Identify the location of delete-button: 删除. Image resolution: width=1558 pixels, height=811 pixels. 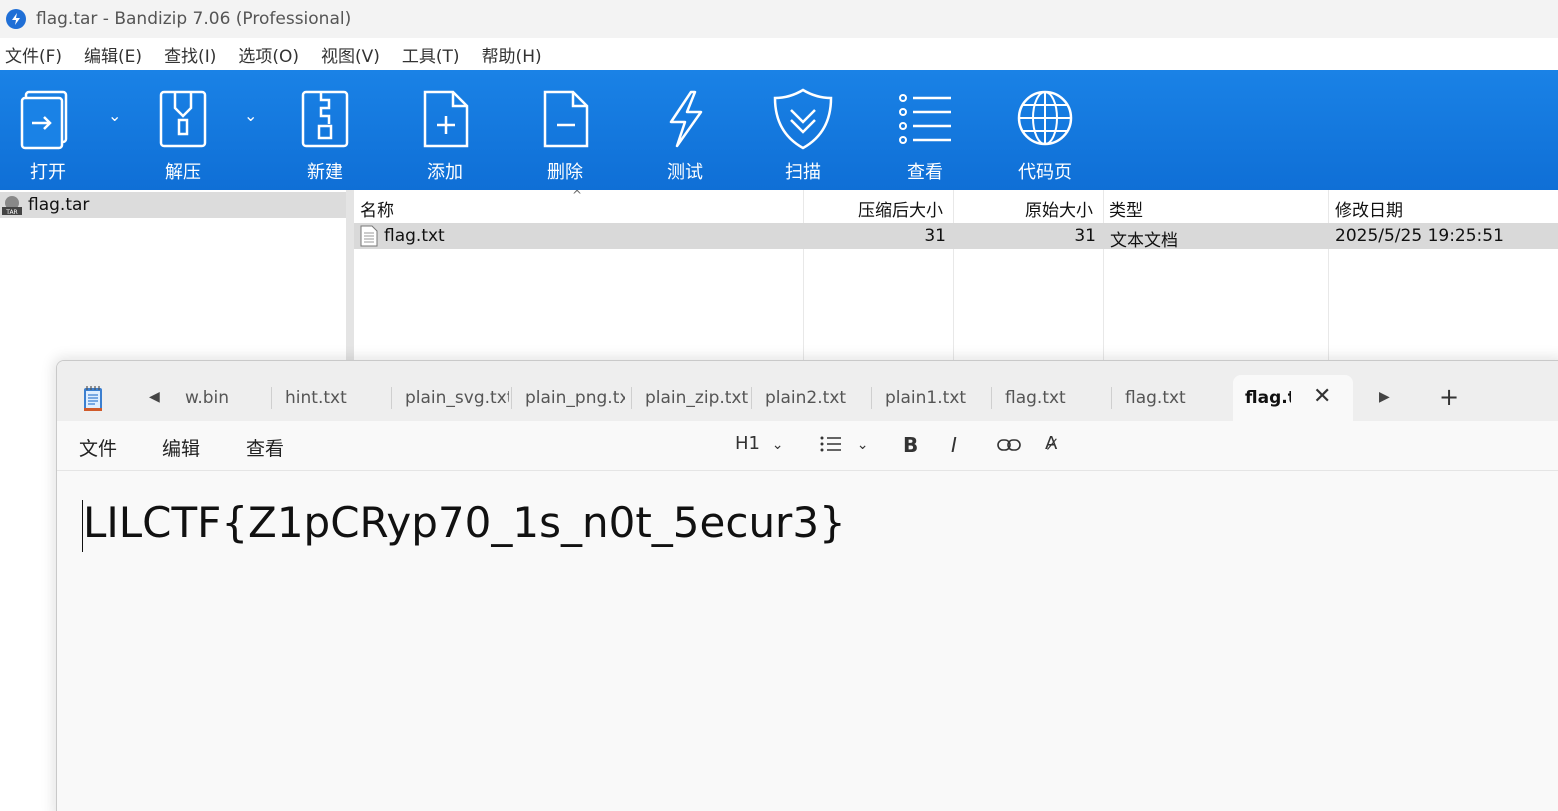
(565, 130).